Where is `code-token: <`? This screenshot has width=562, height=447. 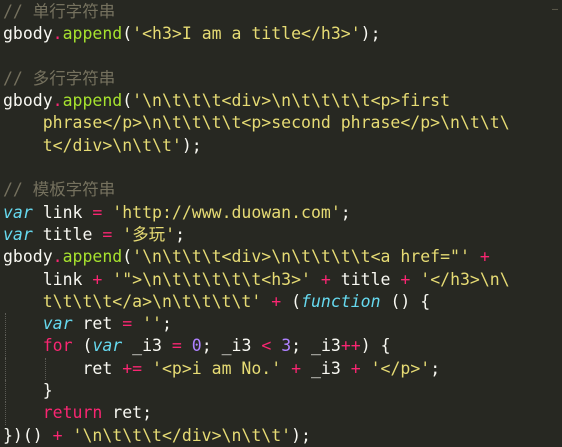
code-token: < is located at coordinates (266, 346).